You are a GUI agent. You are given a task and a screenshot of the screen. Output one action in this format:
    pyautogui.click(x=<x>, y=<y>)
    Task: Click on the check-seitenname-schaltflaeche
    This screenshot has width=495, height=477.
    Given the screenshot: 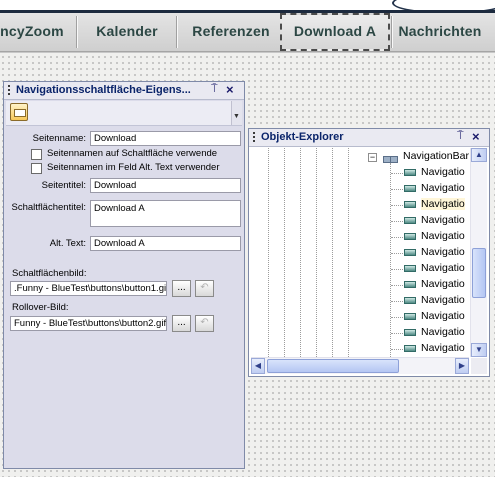 What is the action you would take?
    pyautogui.click(x=36, y=154)
    